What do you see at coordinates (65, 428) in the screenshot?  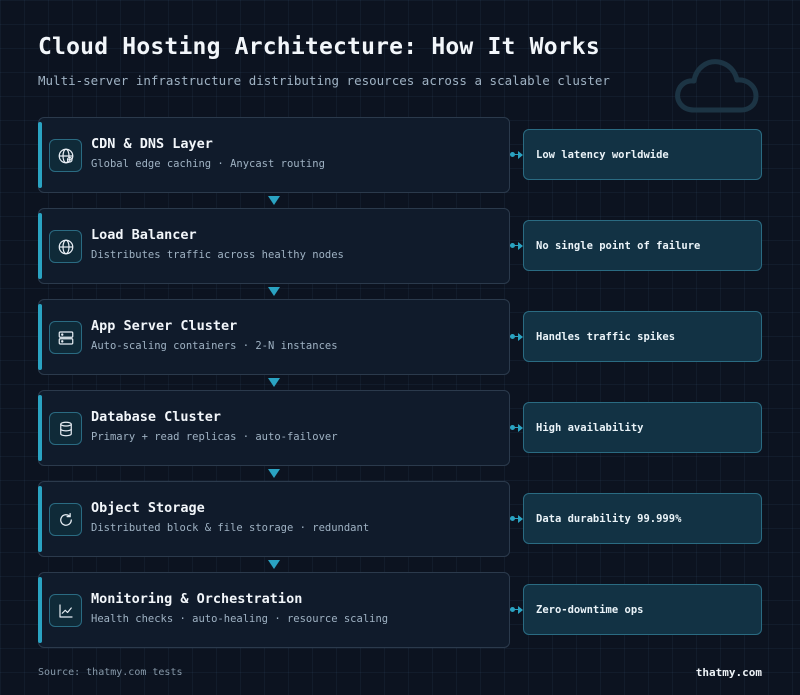 I see `database-icon` at bounding box center [65, 428].